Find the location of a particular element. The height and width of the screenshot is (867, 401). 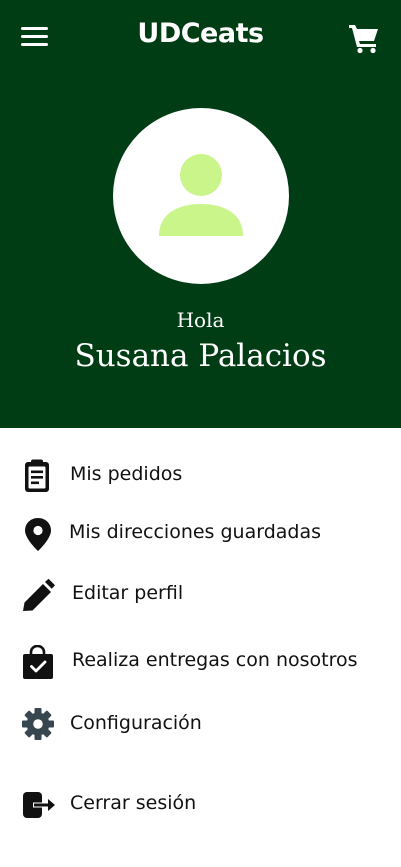

menu-item-label: Realiza entregas con nosotros is located at coordinates (215, 660).